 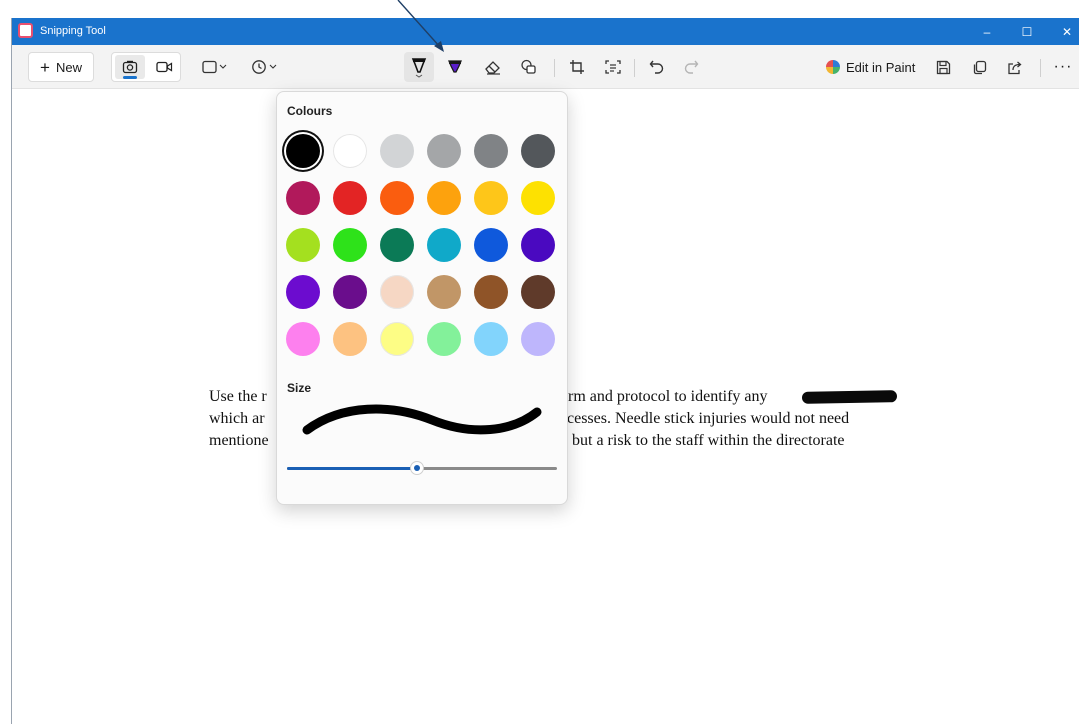 I want to click on close-button: ✕, so click(x=1063, y=31).